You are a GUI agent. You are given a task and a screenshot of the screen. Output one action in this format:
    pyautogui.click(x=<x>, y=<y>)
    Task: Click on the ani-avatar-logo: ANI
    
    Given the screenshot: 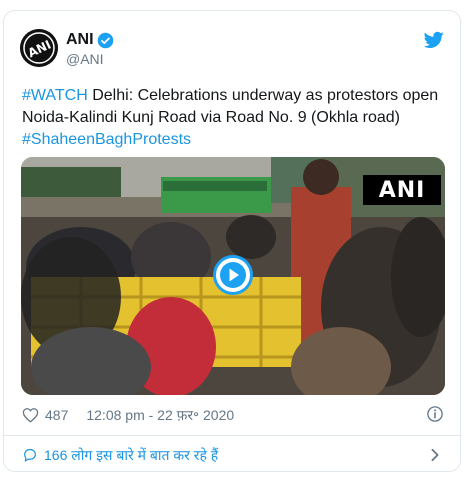 What is the action you would take?
    pyautogui.click(x=39, y=48)
    